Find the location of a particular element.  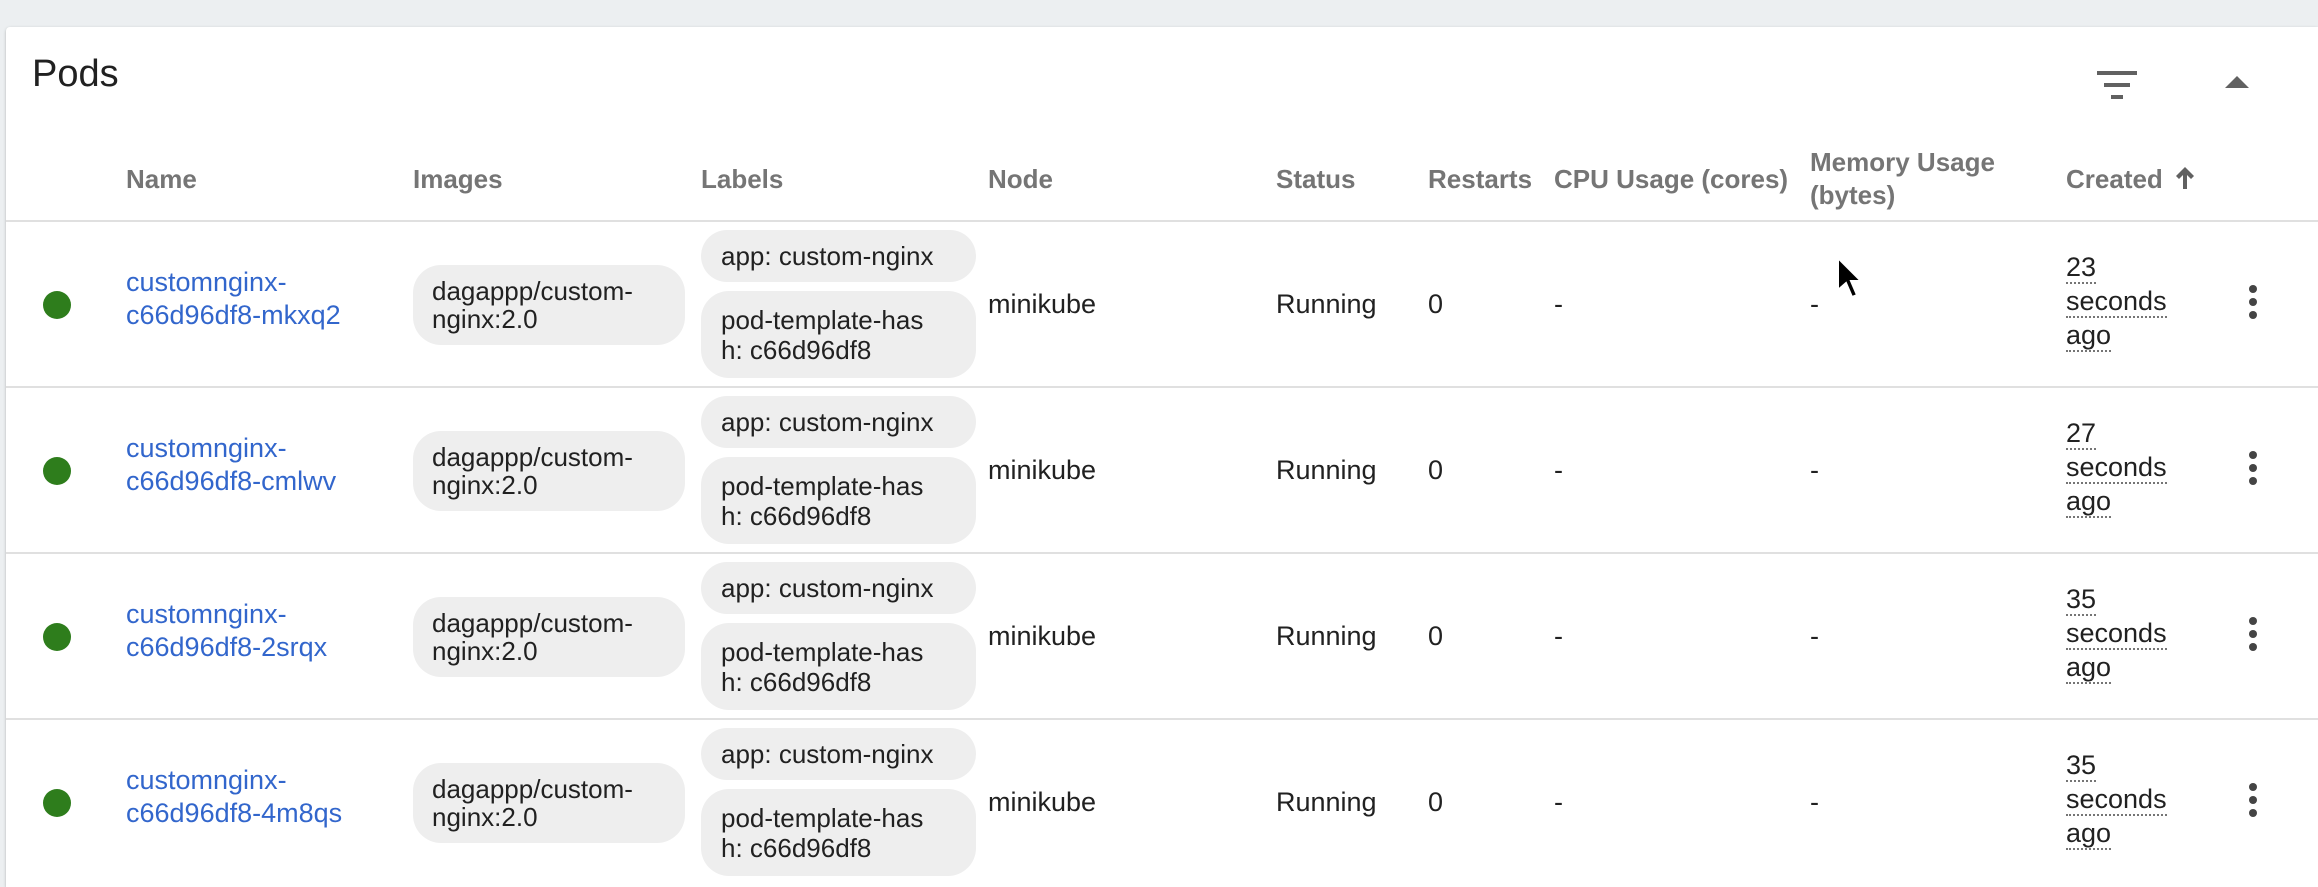

column-header-name: Name is located at coordinates (161, 179).